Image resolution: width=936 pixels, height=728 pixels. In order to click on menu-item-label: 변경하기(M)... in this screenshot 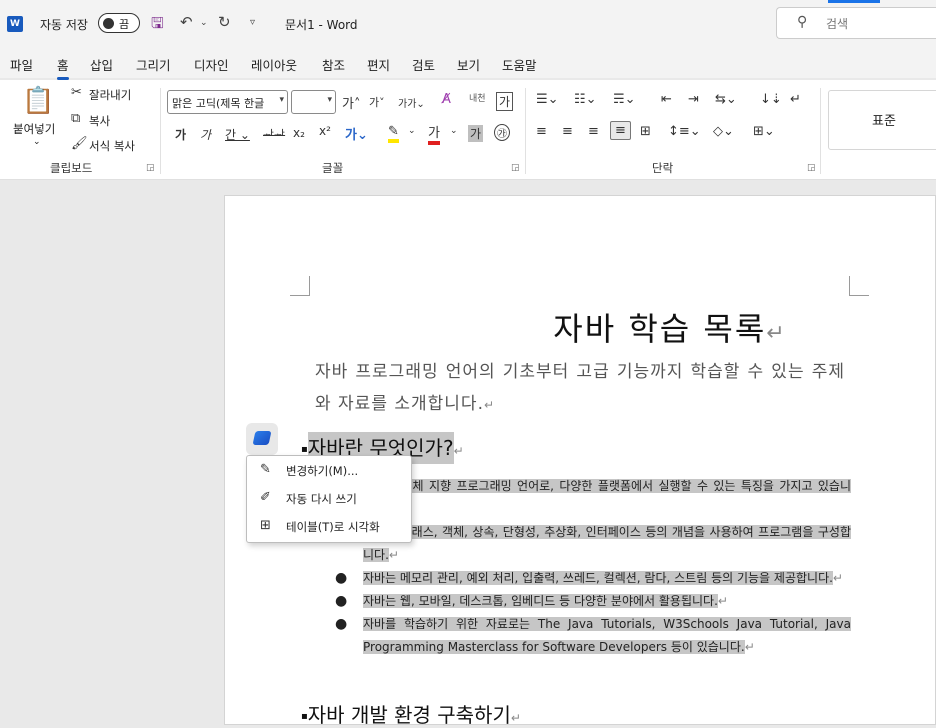, I will do `click(322, 471)`.